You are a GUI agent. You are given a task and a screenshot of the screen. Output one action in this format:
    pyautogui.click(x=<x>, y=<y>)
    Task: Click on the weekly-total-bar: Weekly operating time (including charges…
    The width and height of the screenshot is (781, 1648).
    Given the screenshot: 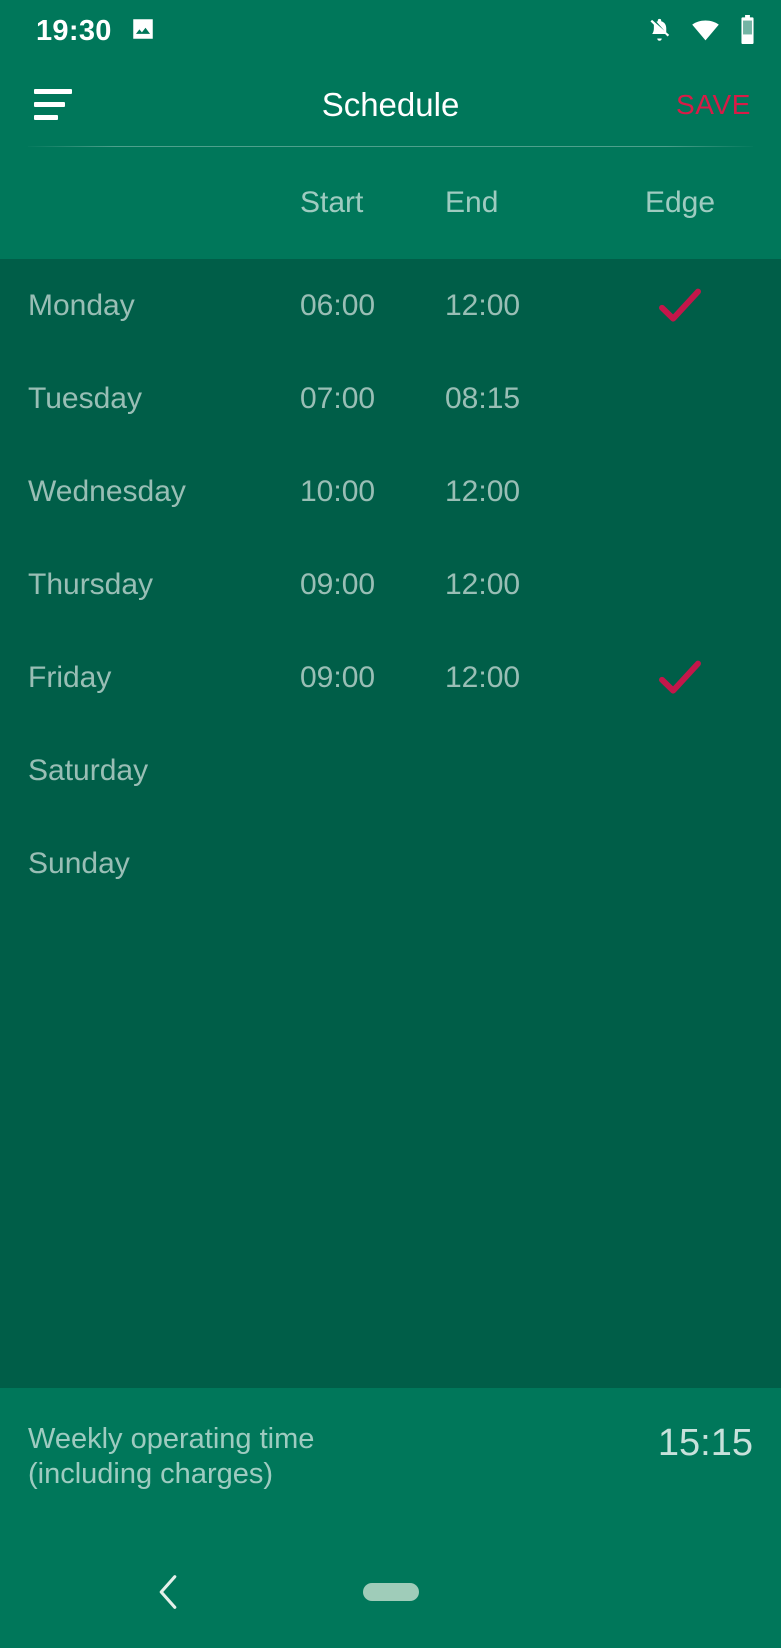 What is the action you would take?
    pyautogui.click(x=390, y=1462)
    